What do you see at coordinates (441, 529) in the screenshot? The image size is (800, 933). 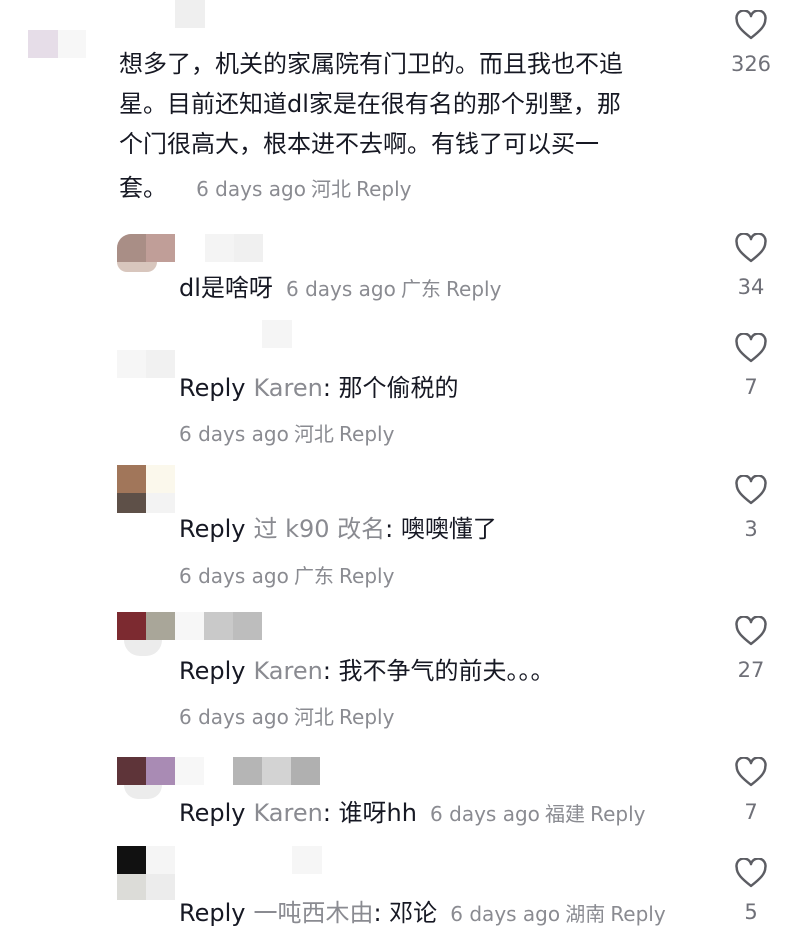 I see `comment-text: : 噢噢懂了` at bounding box center [441, 529].